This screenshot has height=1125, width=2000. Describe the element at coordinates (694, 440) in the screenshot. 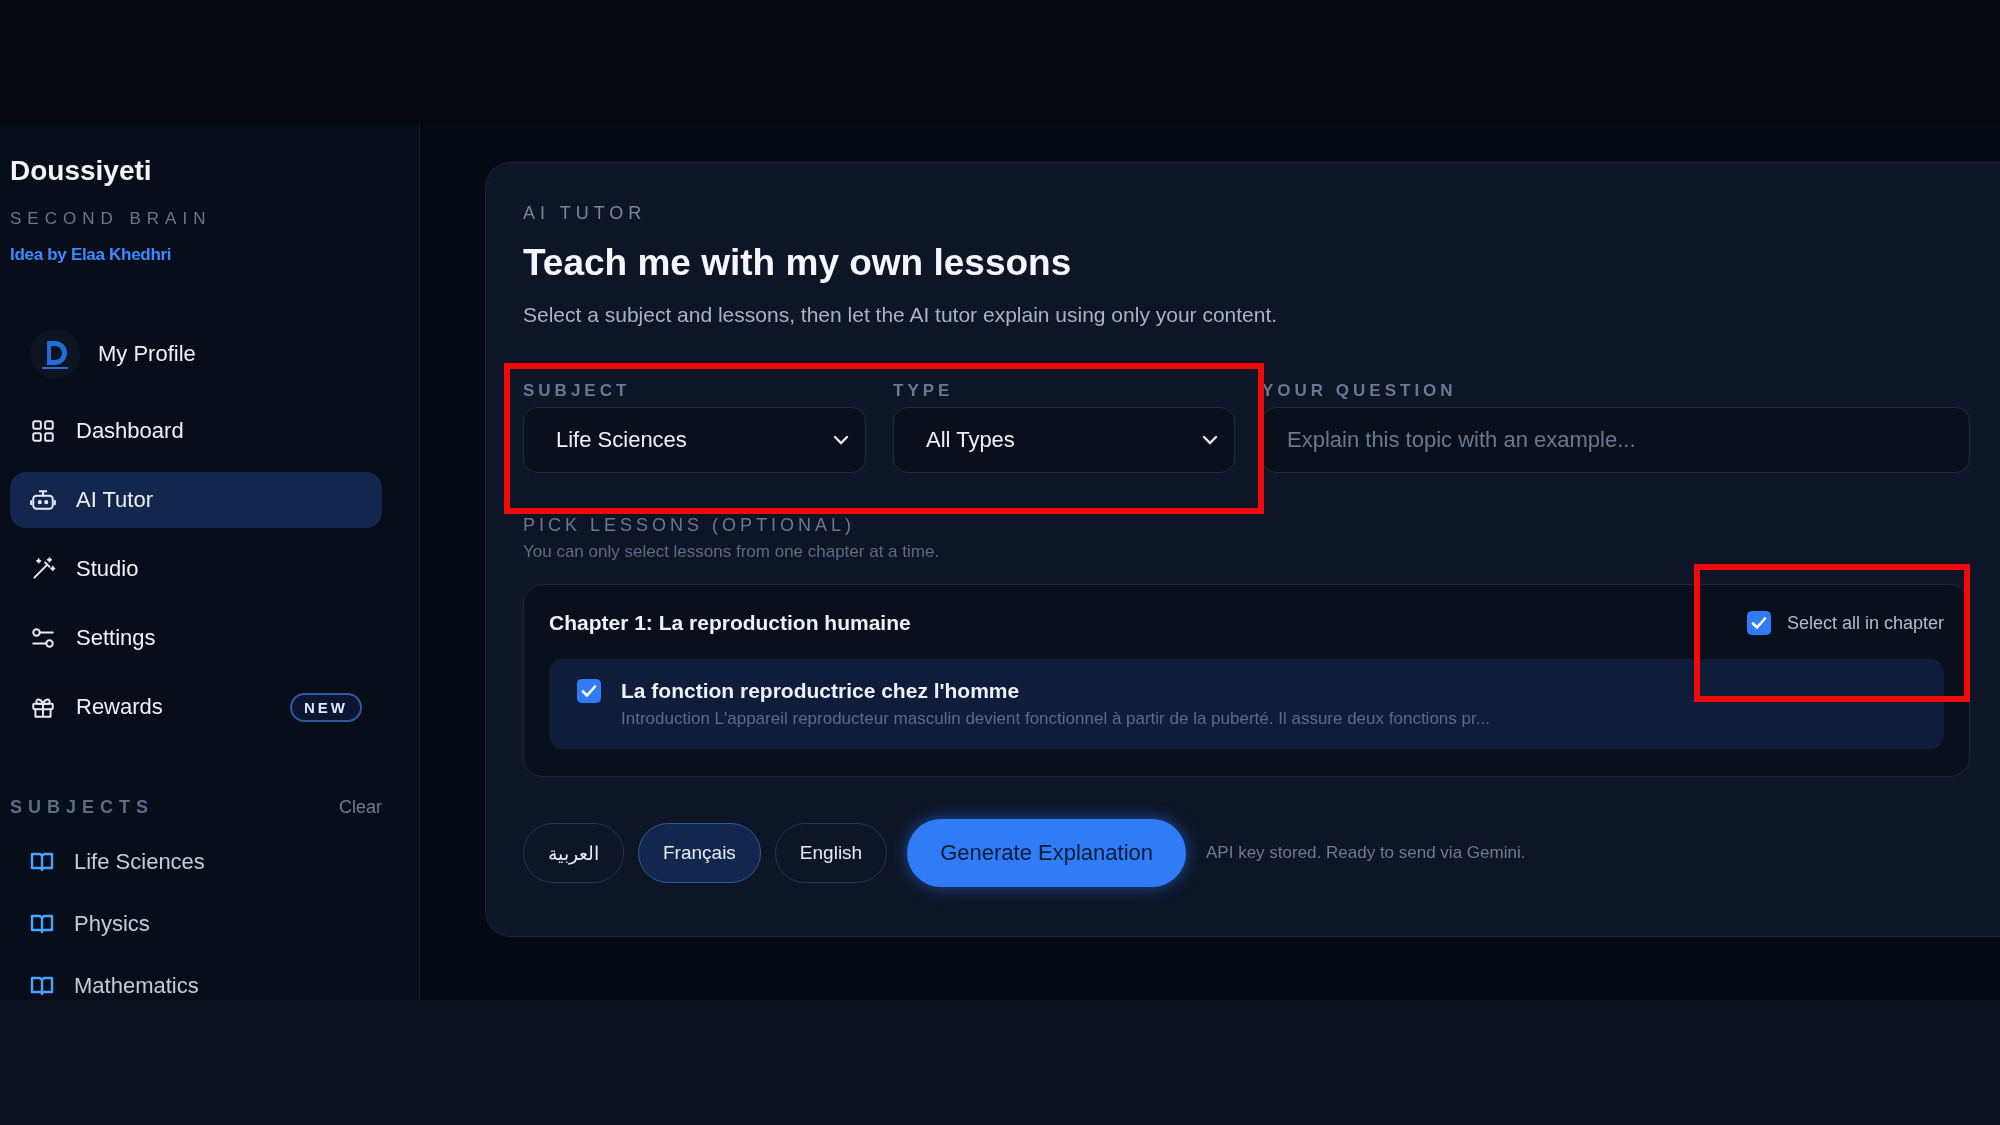

I see `dropdown: Life Sciences` at that location.